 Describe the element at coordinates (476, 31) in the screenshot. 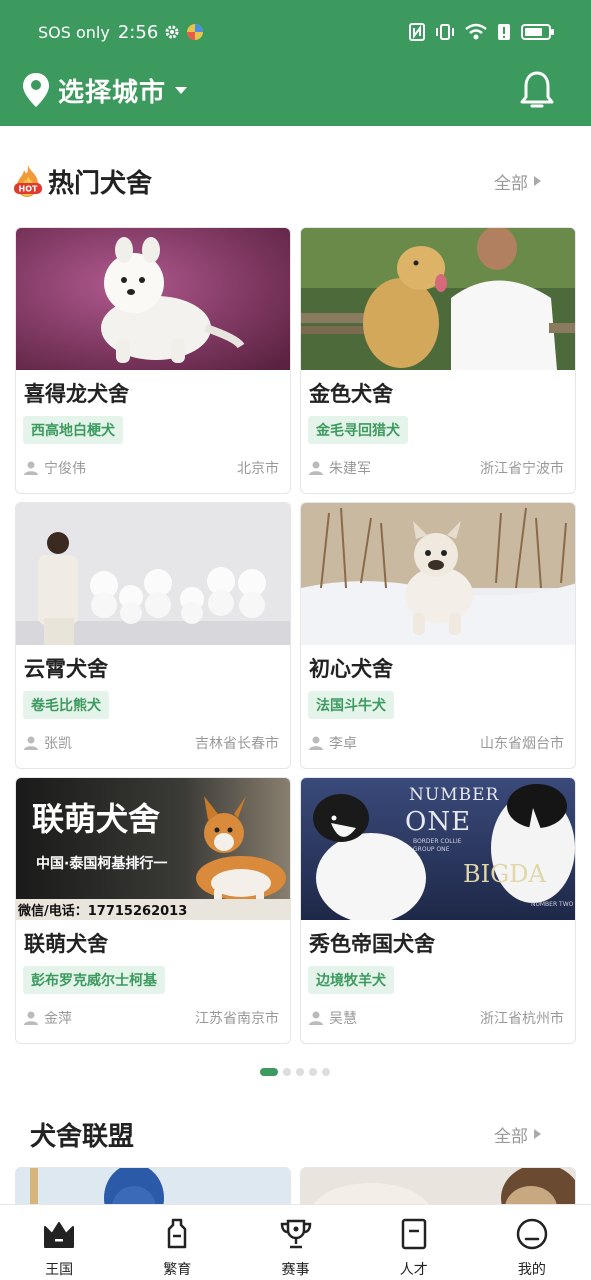

I see `wifi-icon` at that location.